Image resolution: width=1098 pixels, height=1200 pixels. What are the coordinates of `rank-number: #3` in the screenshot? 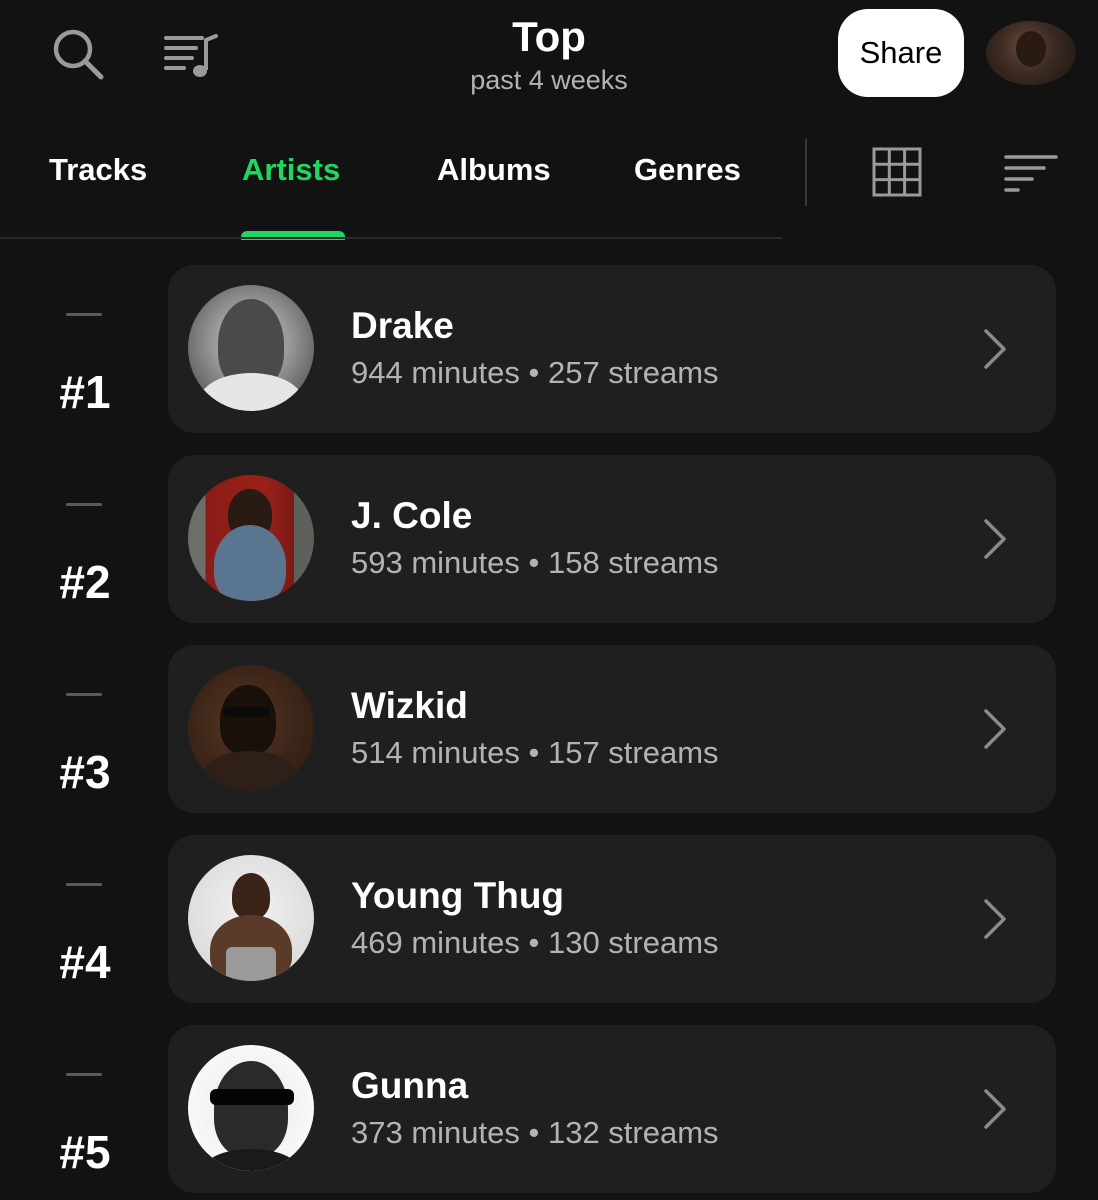 It's located at (85, 772).